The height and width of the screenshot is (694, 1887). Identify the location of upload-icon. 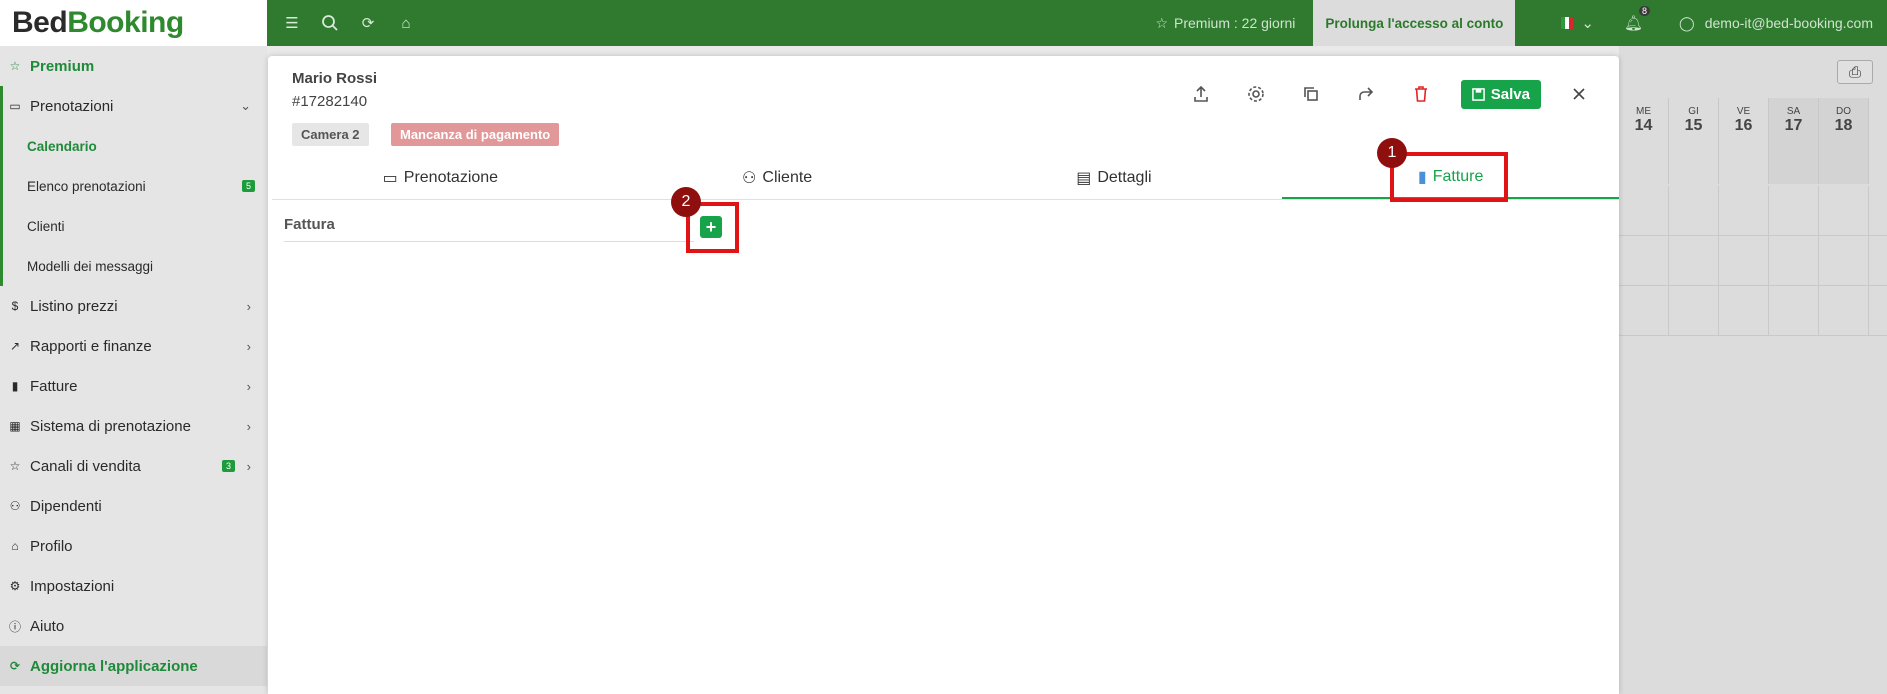
(1200, 93).